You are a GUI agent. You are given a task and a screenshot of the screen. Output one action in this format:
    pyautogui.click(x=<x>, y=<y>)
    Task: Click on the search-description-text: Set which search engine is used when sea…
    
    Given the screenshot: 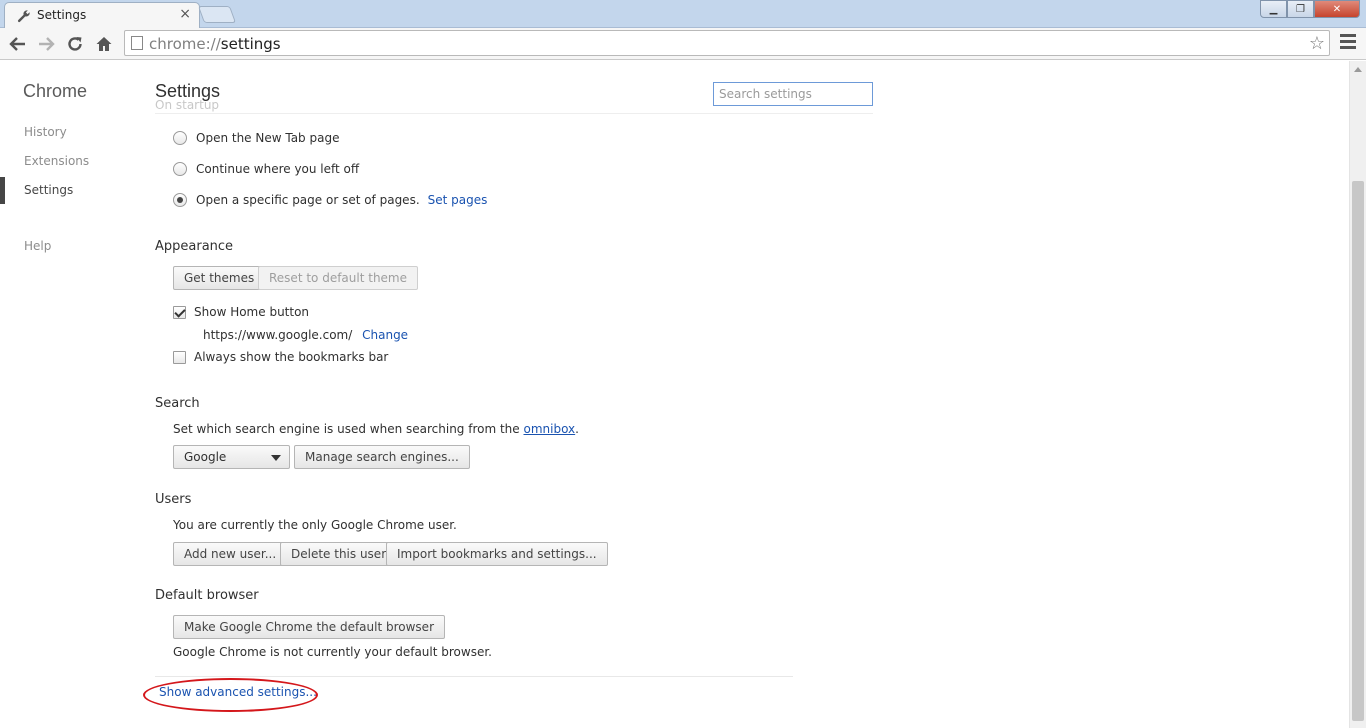 What is the action you would take?
    pyautogui.click(x=346, y=429)
    